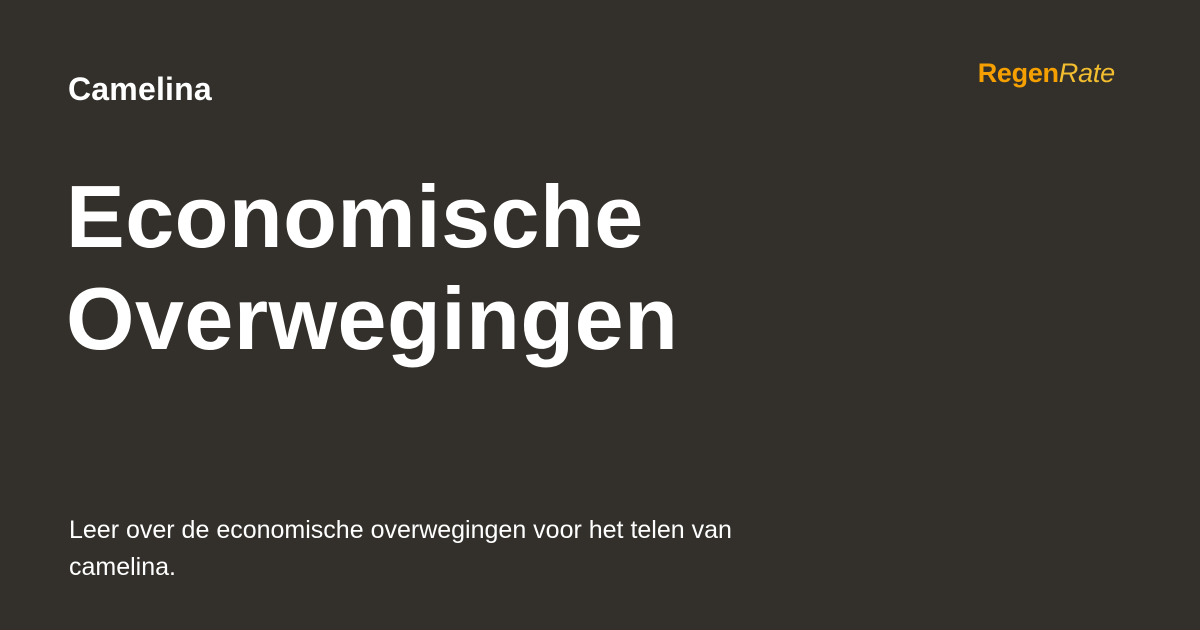 The image size is (1200, 630). What do you see at coordinates (355, 216) in the screenshot?
I see `page-title-line-1: Economische` at bounding box center [355, 216].